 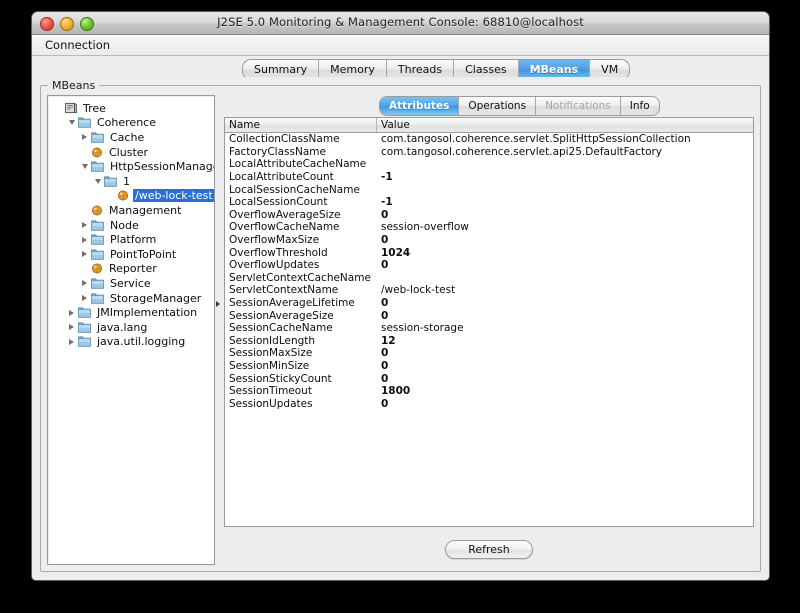 I want to click on tree-node-label: PointToPoint, so click(x=143, y=254).